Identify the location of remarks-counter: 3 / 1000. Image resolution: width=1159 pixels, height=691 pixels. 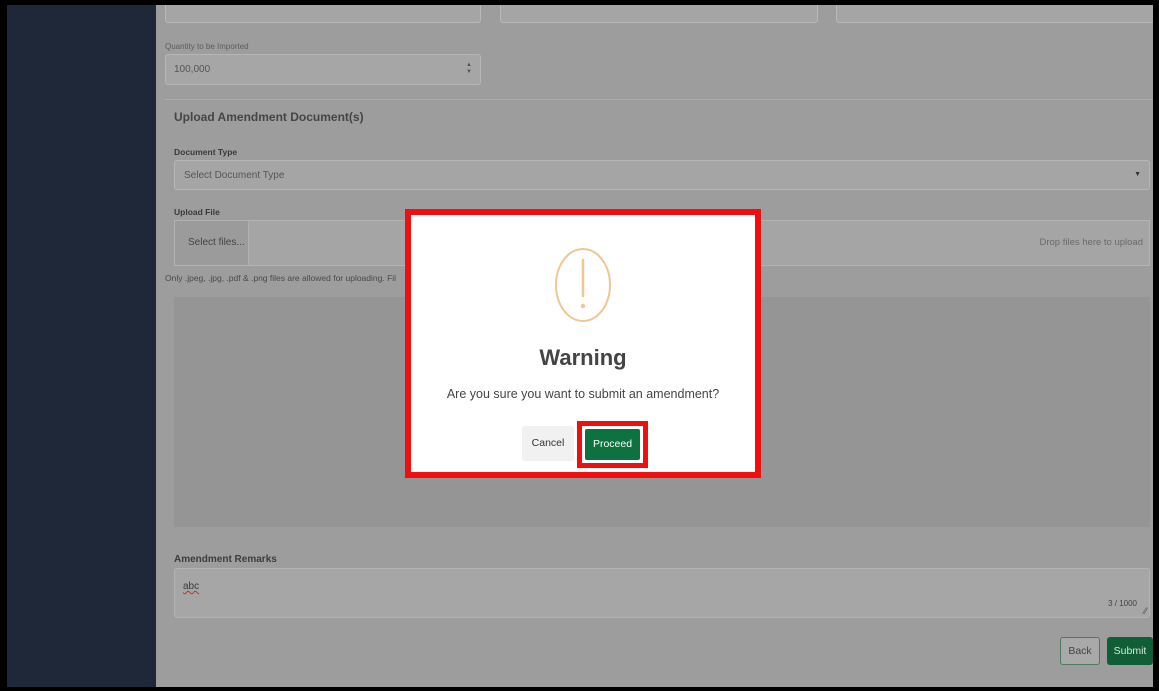
(1122, 603).